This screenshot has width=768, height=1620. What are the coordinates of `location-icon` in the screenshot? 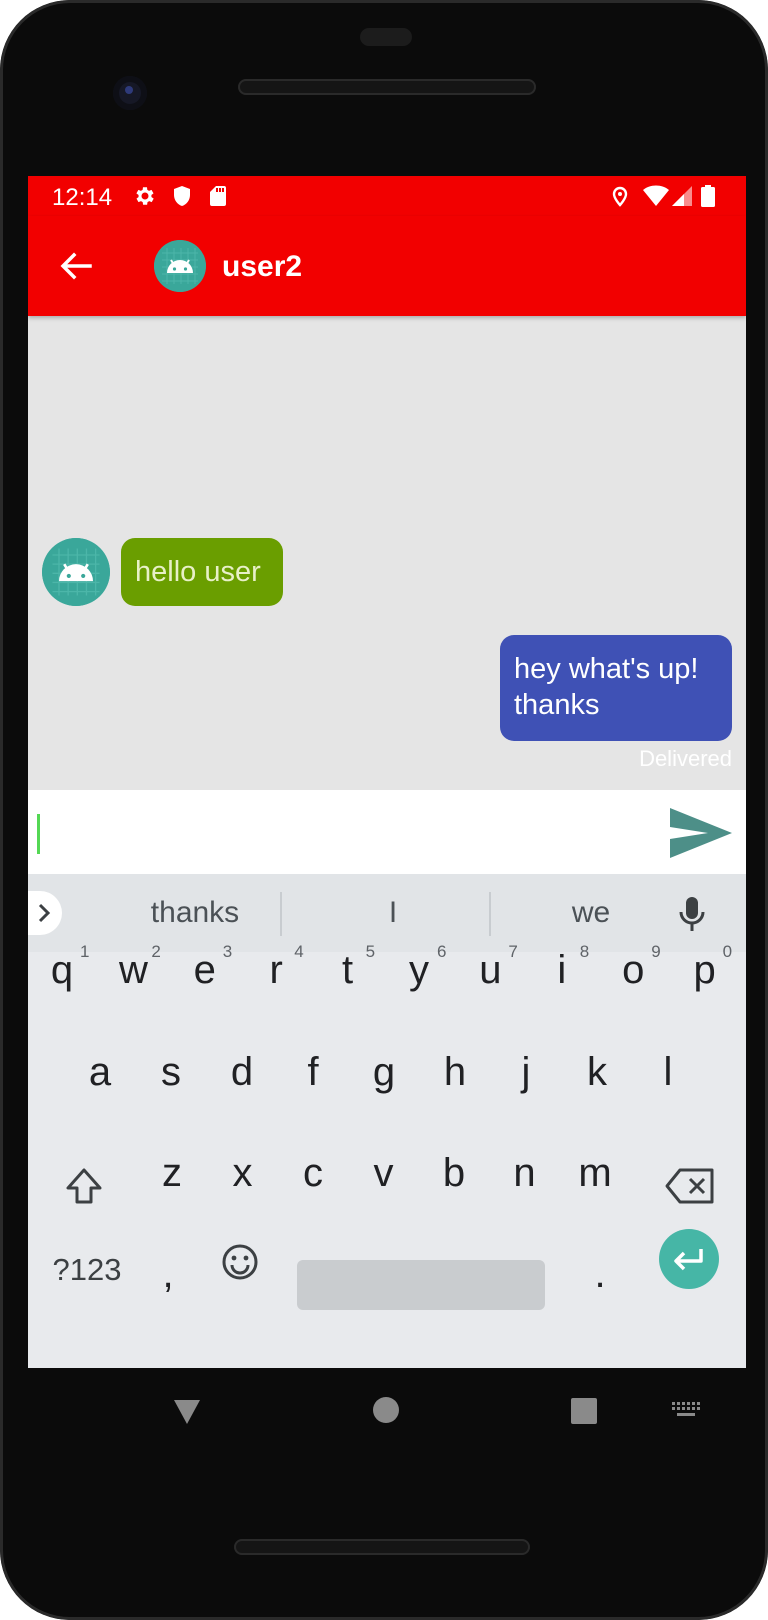 It's located at (620, 196).